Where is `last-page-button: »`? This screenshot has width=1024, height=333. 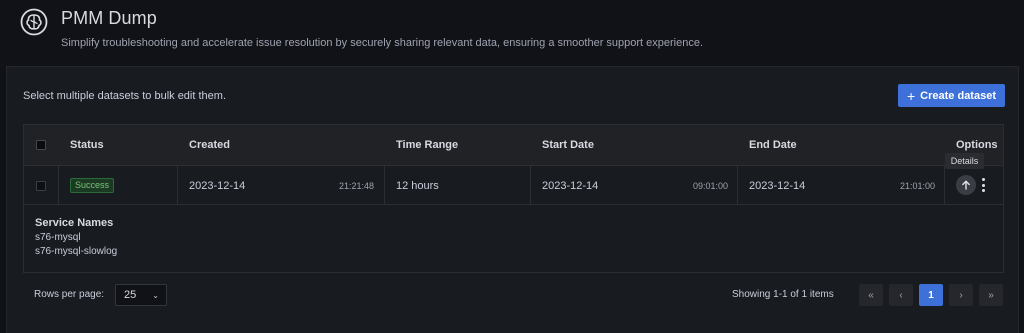
last-page-button: » is located at coordinates (991, 295).